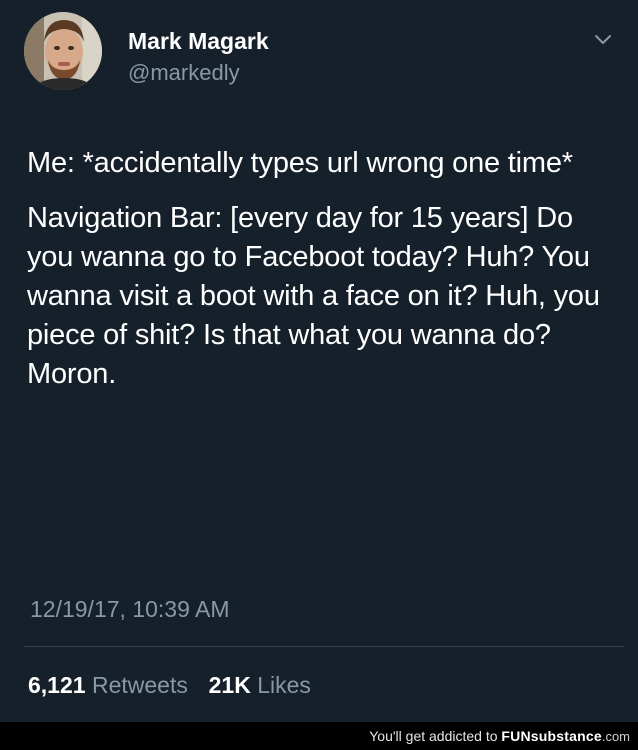 This screenshot has width=638, height=750. I want to click on tweet-timestamp: 12/19/17, 10:39 AM, so click(130, 609).